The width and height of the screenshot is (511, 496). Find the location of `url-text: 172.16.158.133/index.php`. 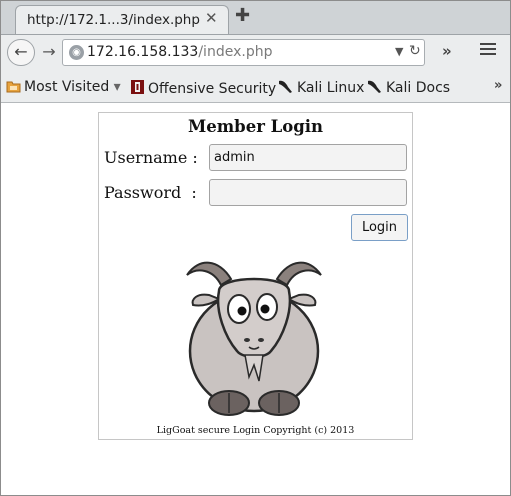

url-text: 172.16.158.133/index.php is located at coordinates (179, 52).